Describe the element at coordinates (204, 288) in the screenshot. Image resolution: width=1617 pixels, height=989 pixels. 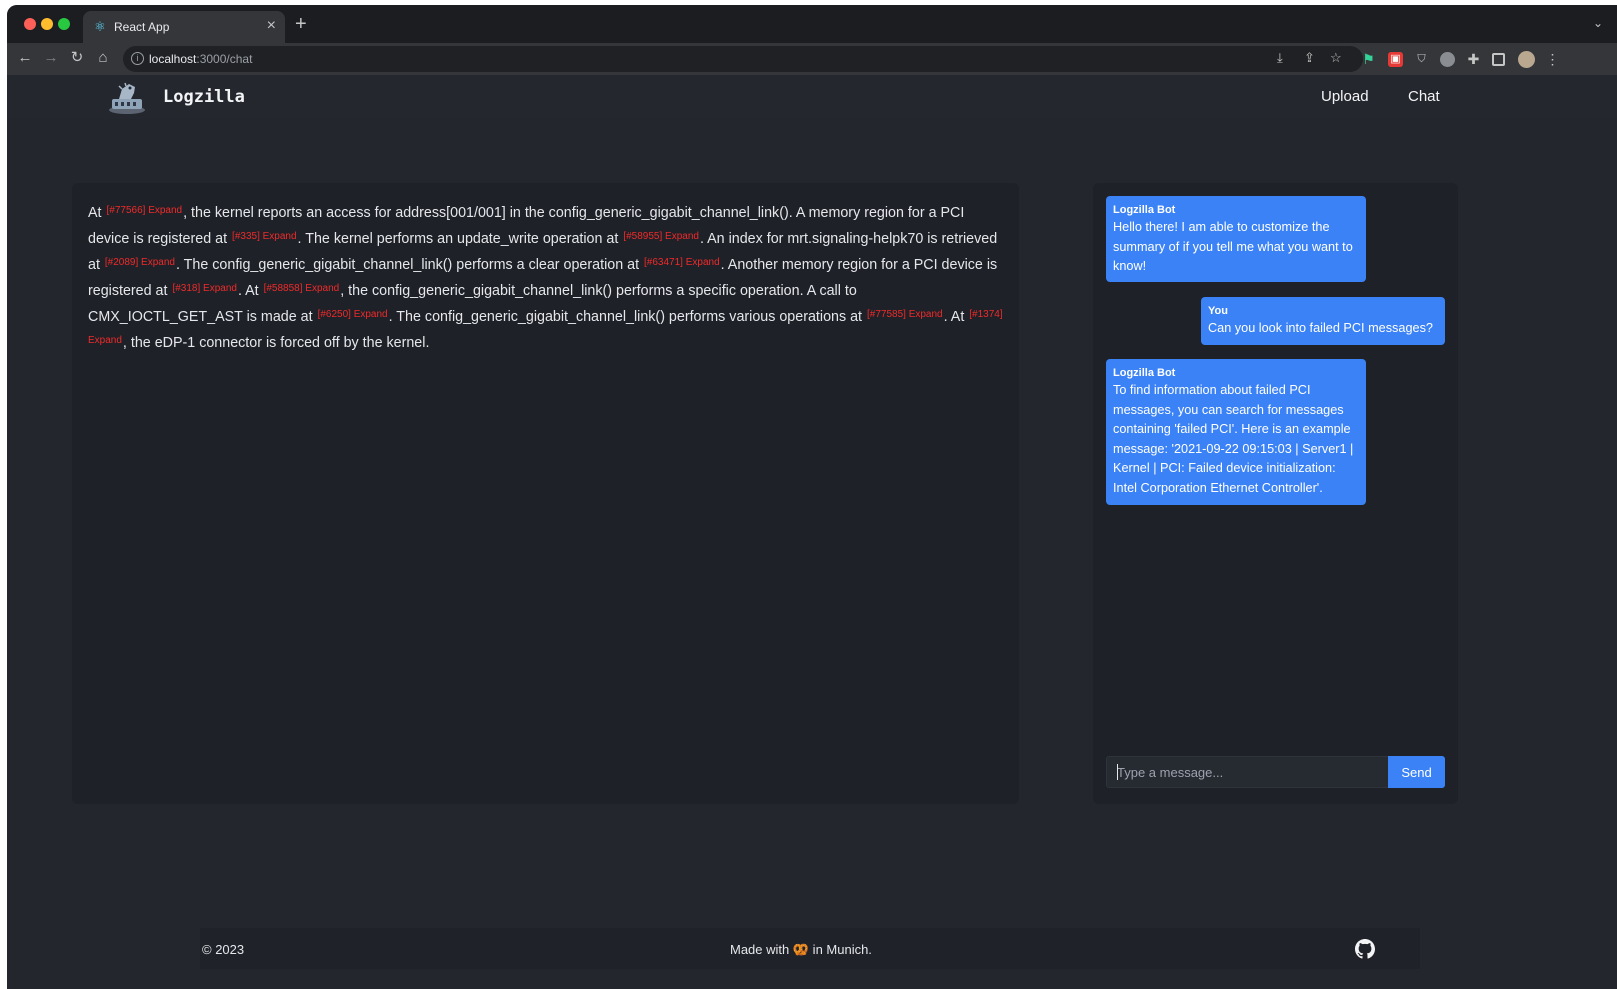
I see `log-reference-link: [#318] Expand` at that location.